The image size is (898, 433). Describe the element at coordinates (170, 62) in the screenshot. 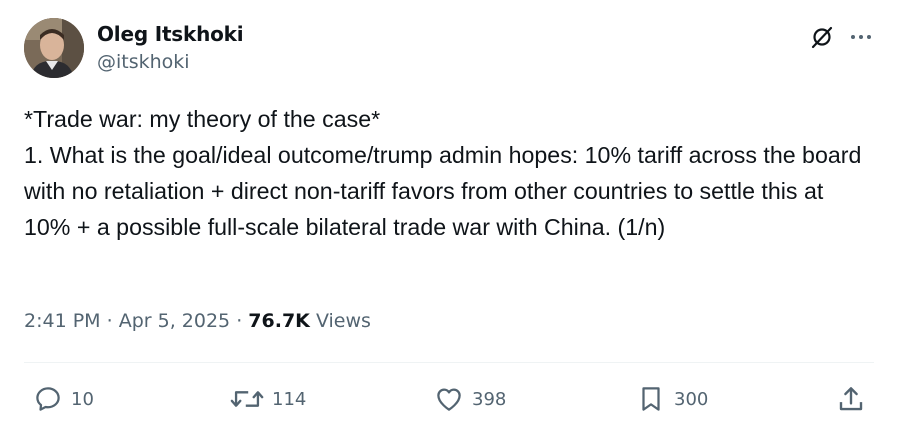

I see `author-handle: @itskhoki` at that location.